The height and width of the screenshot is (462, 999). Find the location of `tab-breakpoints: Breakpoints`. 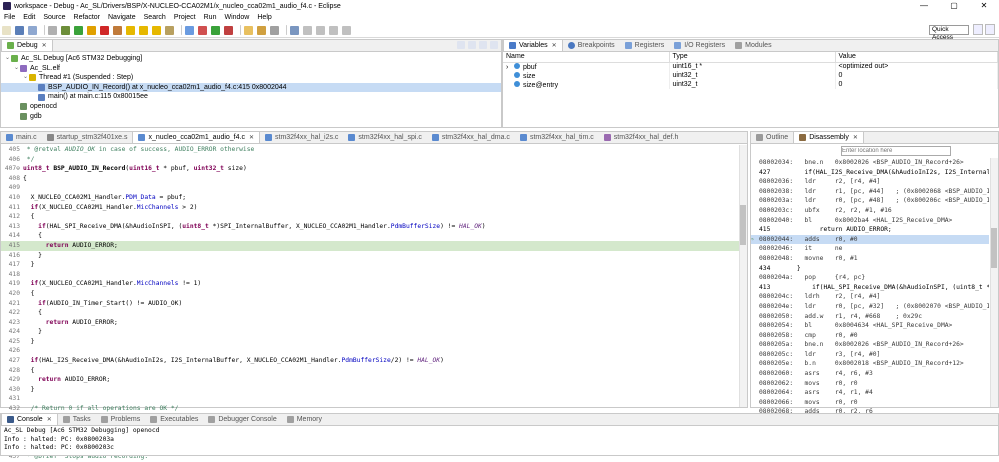

tab-breakpoints: Breakpoints is located at coordinates (591, 45).